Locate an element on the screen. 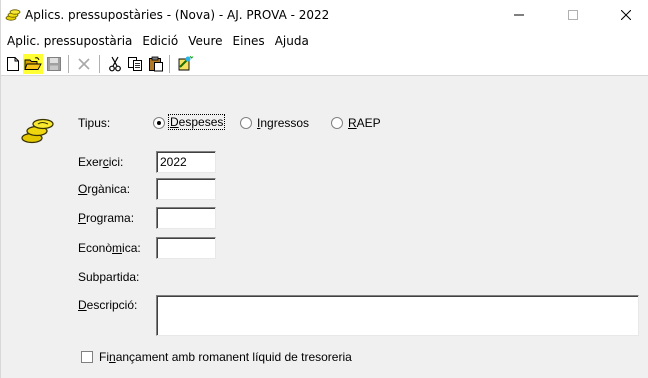  coins-icon is located at coordinates (37, 131).